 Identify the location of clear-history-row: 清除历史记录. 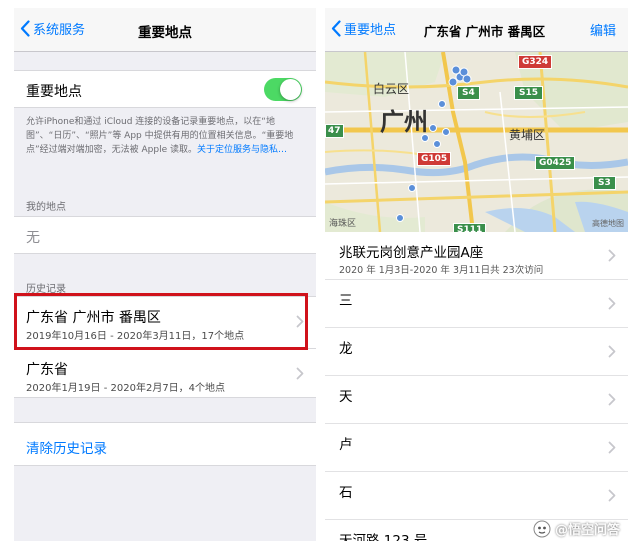
(165, 444).